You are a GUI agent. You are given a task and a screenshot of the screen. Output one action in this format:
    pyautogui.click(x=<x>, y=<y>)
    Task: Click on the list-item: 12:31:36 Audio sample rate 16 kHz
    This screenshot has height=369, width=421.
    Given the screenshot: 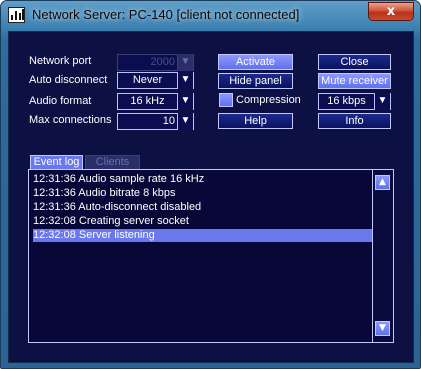 What is the action you would take?
    pyautogui.click(x=118, y=179)
    